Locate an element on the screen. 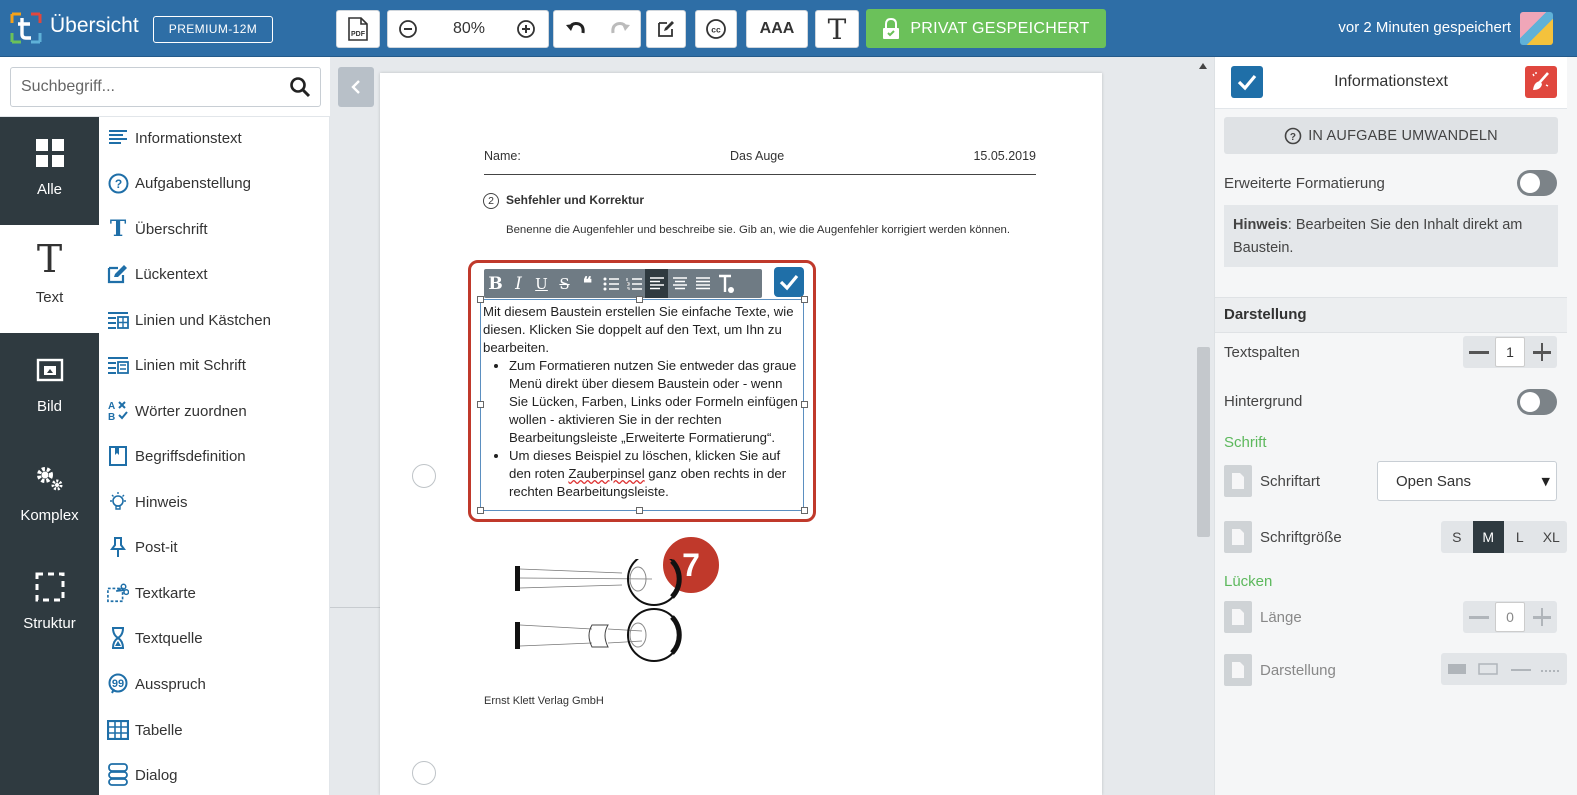 Image resolution: width=1577 pixels, height=795 pixels. extended-format-toggle is located at coordinates (1537, 183).